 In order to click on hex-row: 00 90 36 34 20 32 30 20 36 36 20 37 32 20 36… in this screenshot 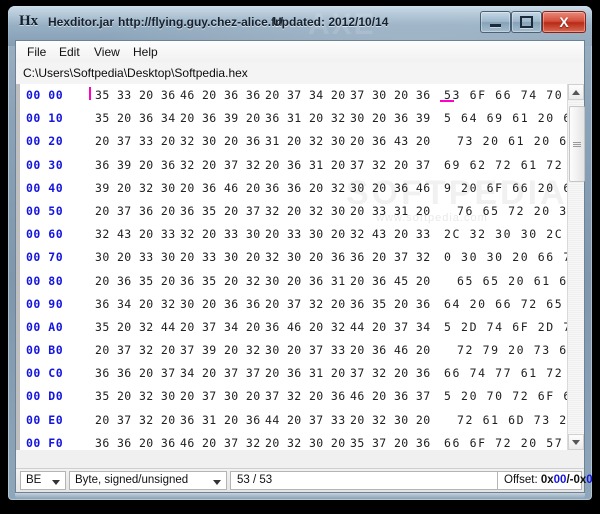, I will do `click(299, 304)`.